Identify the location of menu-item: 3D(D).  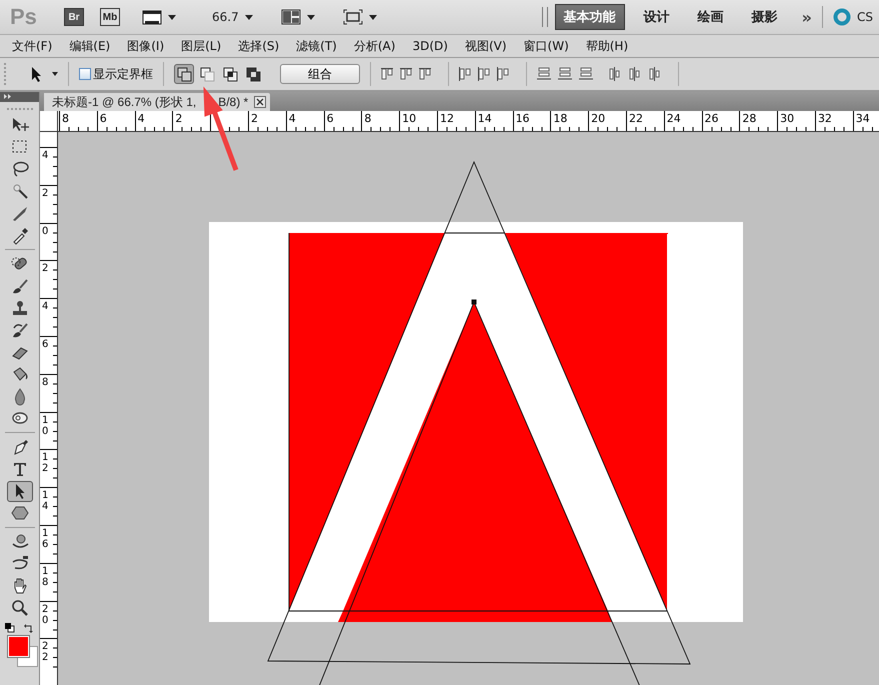
(430, 46).